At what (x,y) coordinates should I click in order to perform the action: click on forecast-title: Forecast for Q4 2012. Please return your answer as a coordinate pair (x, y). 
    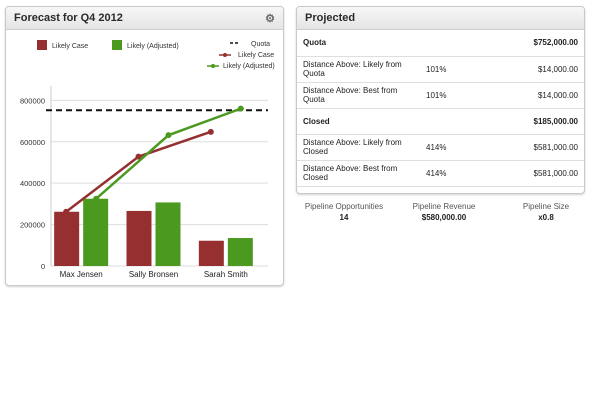
    Looking at the image, I should click on (68, 18).